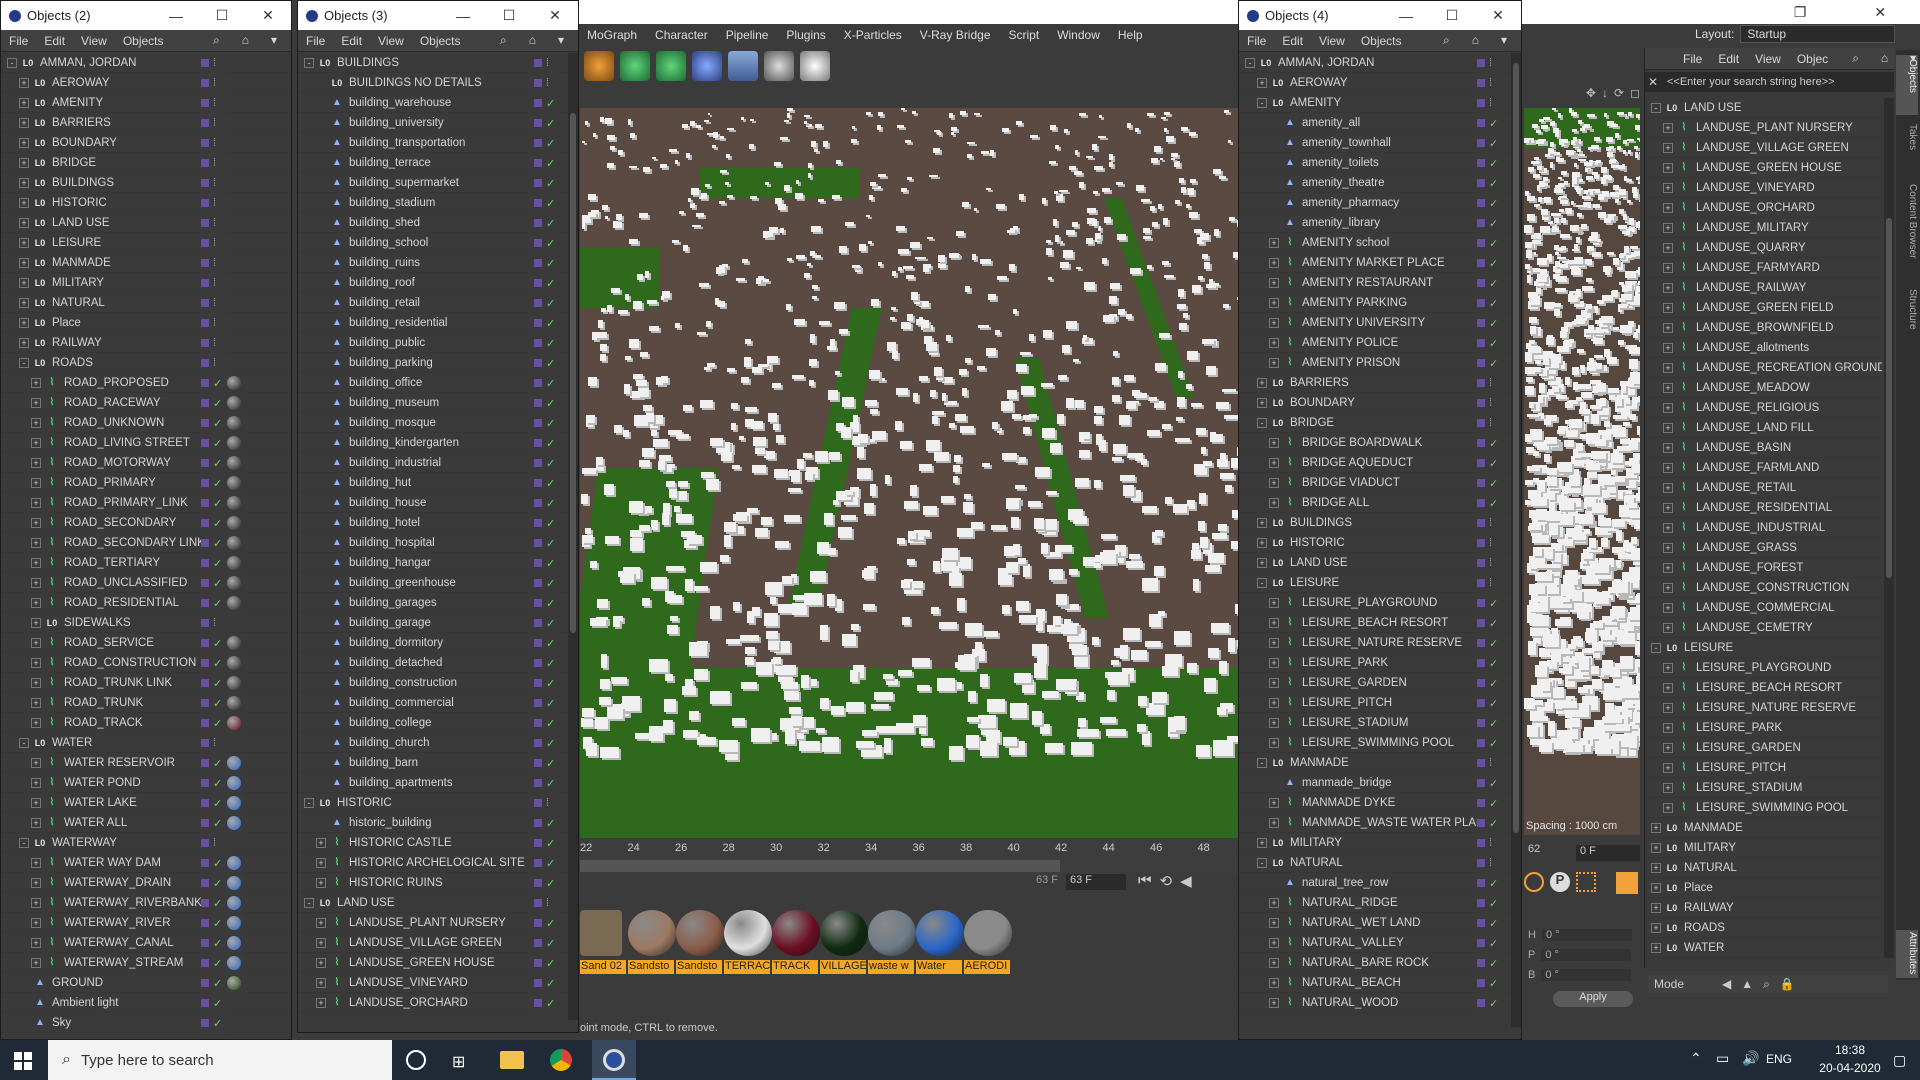 Image resolution: width=1920 pixels, height=1080 pixels. Describe the element at coordinates (1586, 882) in the screenshot. I see `render-grid-icon` at that location.